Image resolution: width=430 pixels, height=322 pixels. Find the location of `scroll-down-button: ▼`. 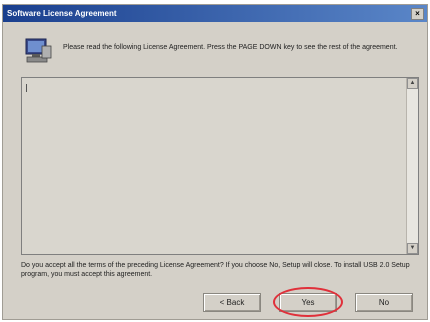

scroll-down-button: ▼ is located at coordinates (412, 248).